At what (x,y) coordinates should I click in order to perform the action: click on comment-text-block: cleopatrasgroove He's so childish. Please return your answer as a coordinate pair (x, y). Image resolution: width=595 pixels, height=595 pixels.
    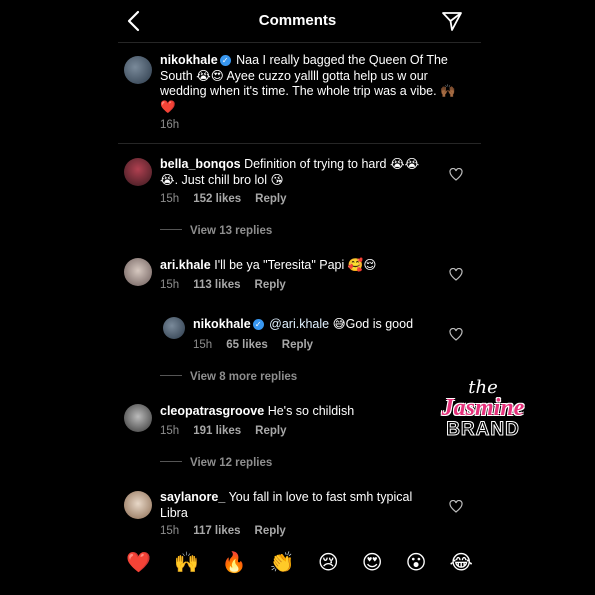
    Looking at the image, I should click on (292, 412).